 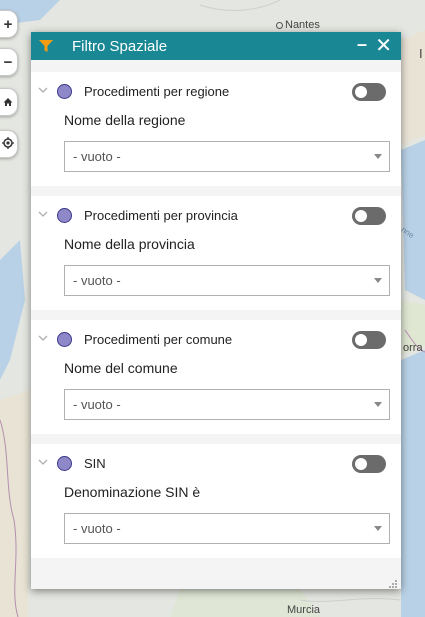 I want to click on zoom-in-button: +, so click(x=9, y=24).